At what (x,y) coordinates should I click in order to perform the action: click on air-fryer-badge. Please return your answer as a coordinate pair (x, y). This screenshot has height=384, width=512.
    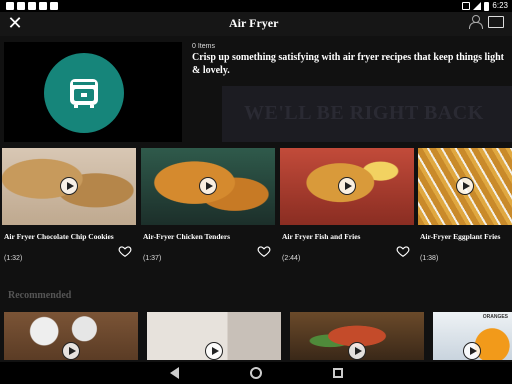
    Looking at the image, I should click on (84, 93).